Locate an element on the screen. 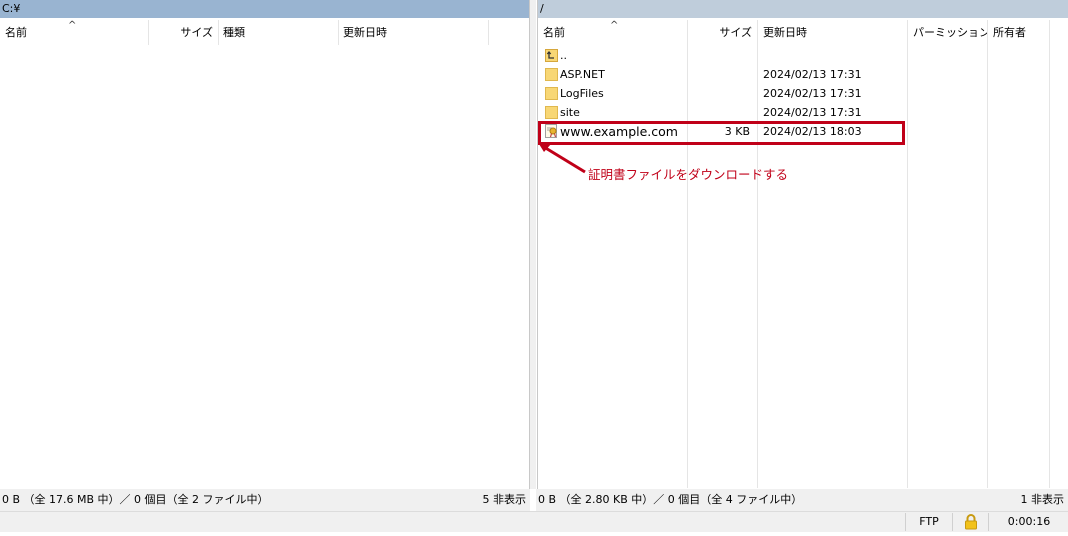 Image resolution: width=1068 pixels, height=536 pixels. file-name: LogFiles is located at coordinates (582, 93).